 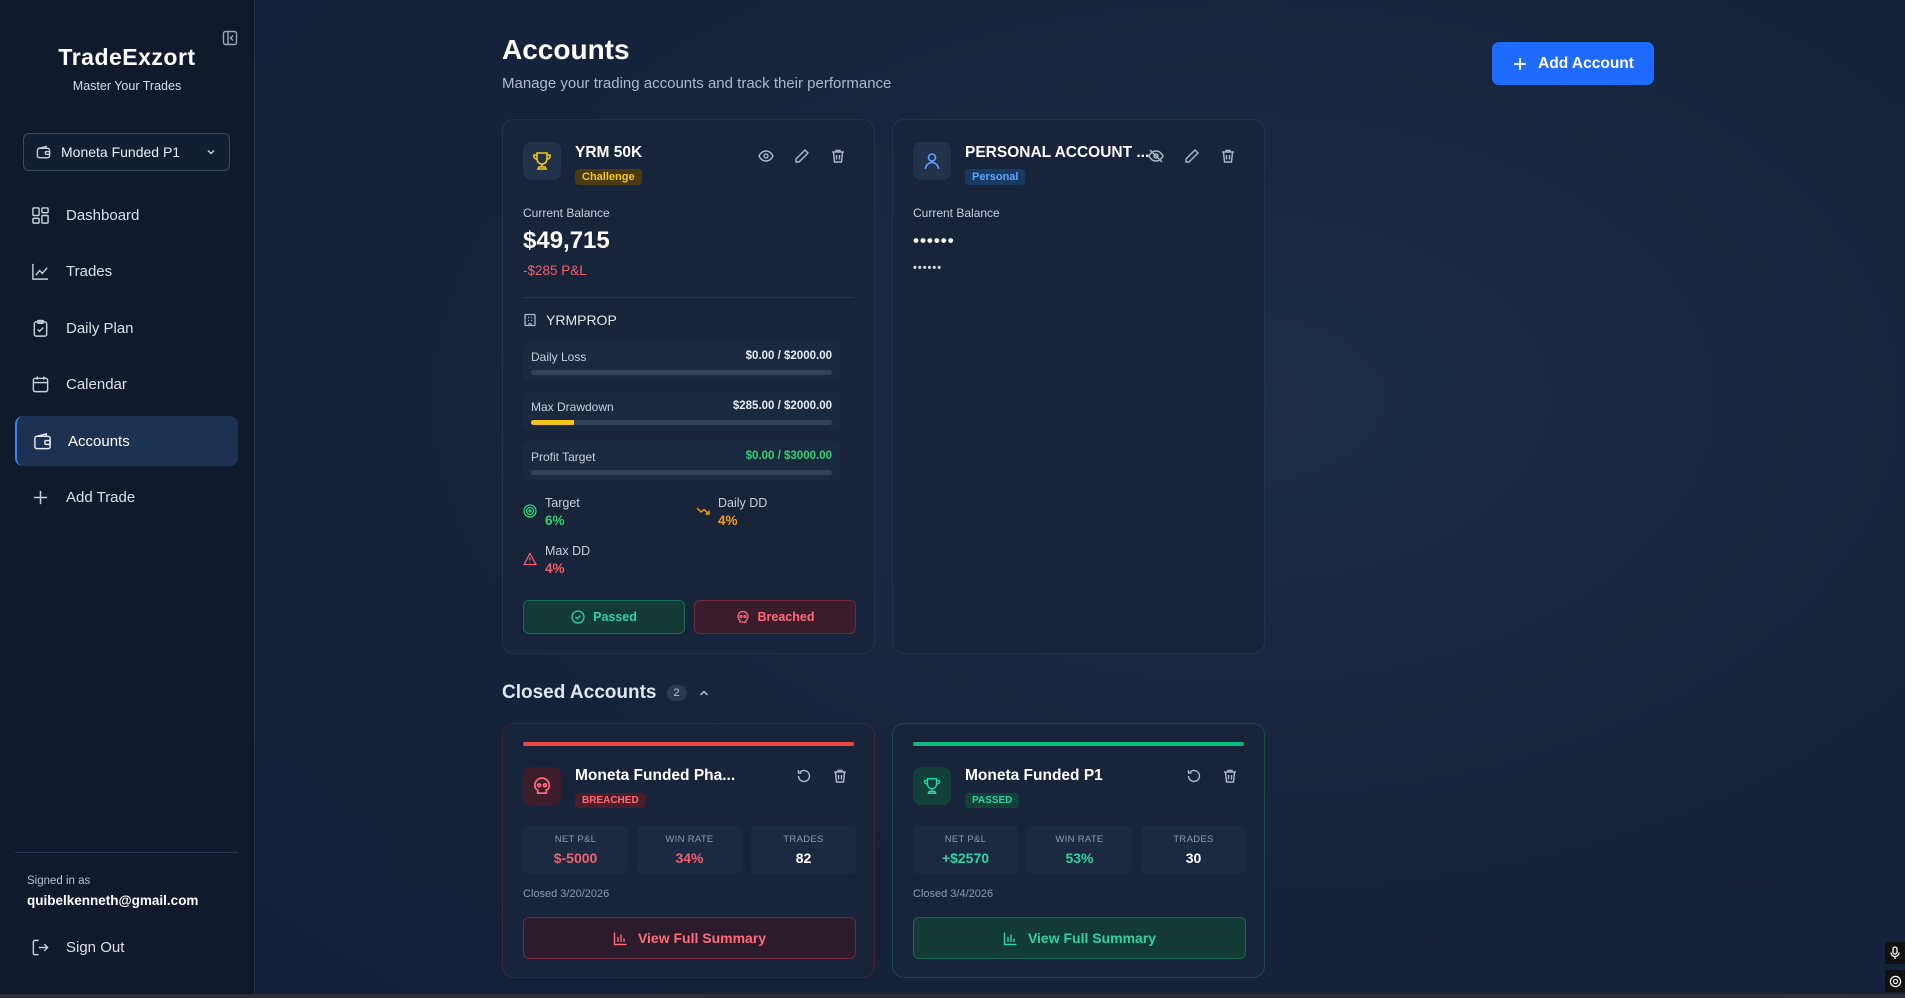 I want to click on trending-down-icon, so click(x=703, y=511).